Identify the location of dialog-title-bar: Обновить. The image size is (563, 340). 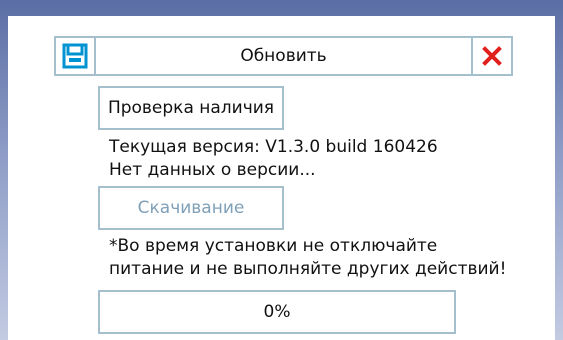
(283, 56).